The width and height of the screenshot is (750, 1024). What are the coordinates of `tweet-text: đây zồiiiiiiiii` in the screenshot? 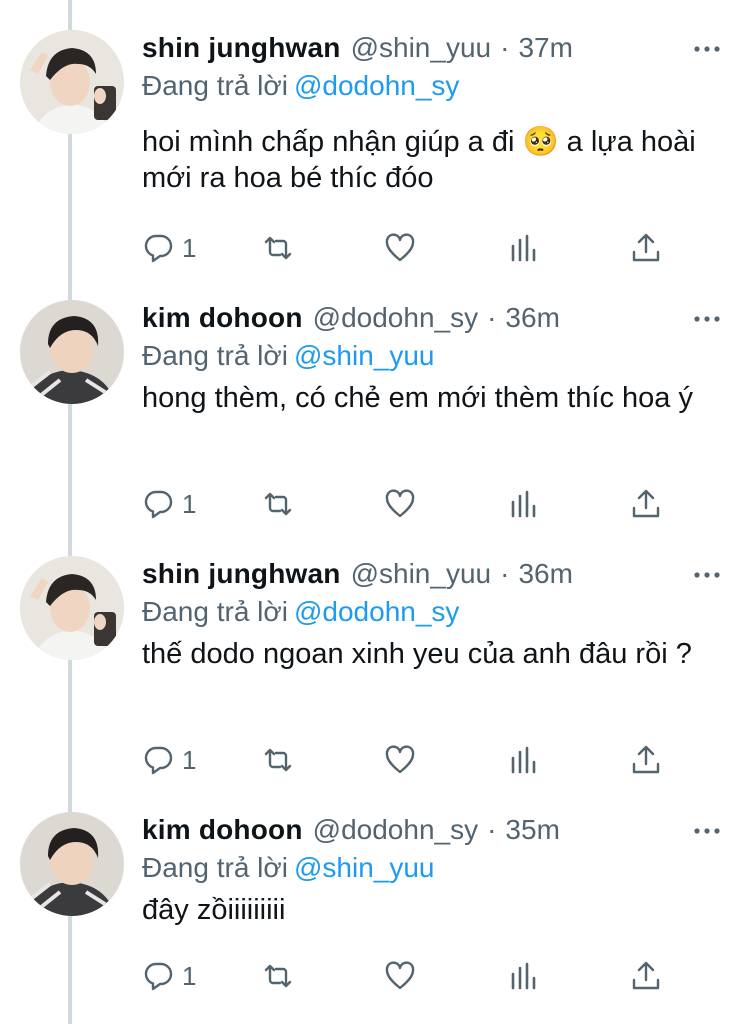 It's located at (214, 910).